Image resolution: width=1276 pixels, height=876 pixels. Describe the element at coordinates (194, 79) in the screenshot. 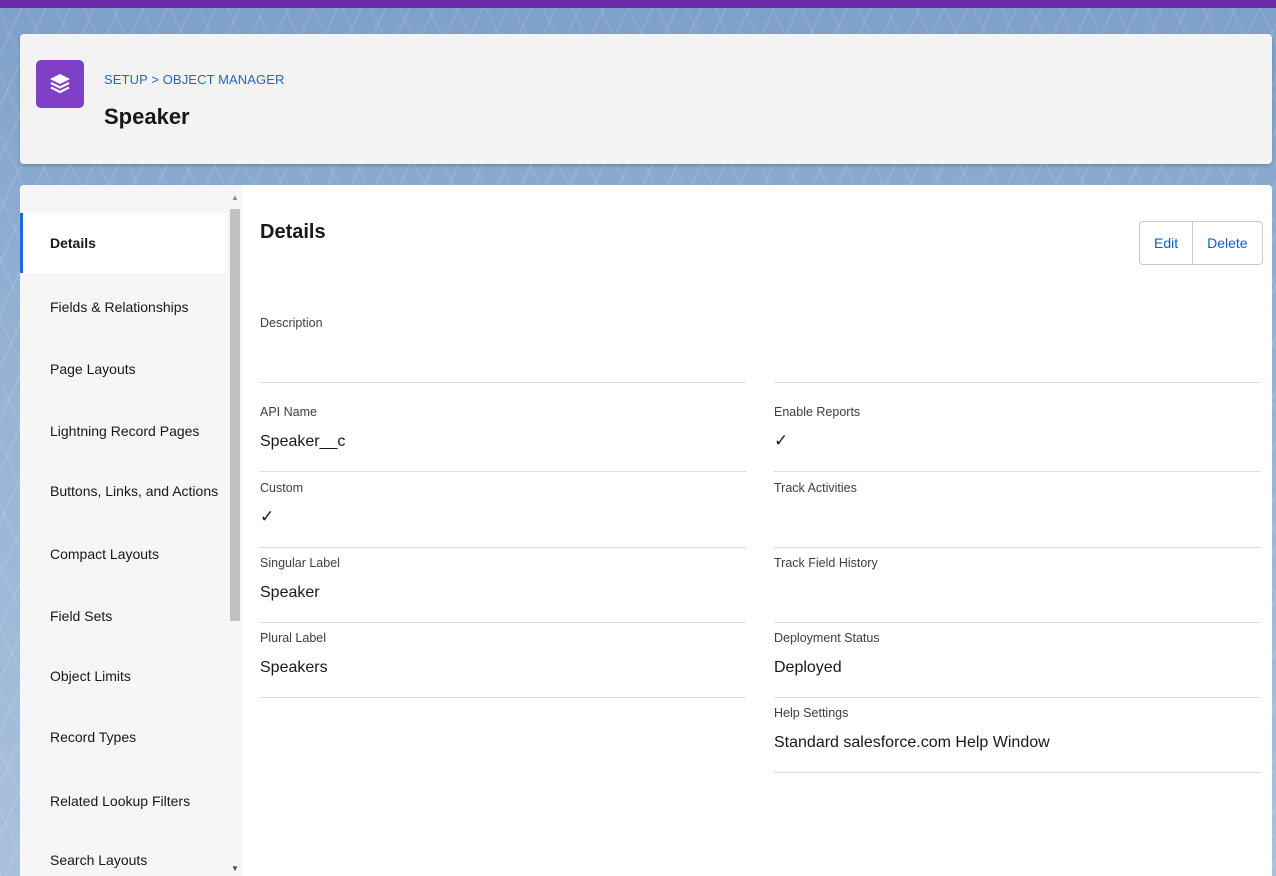

I see `breadcrumb: SETUP > OBJECT MANAGER` at that location.